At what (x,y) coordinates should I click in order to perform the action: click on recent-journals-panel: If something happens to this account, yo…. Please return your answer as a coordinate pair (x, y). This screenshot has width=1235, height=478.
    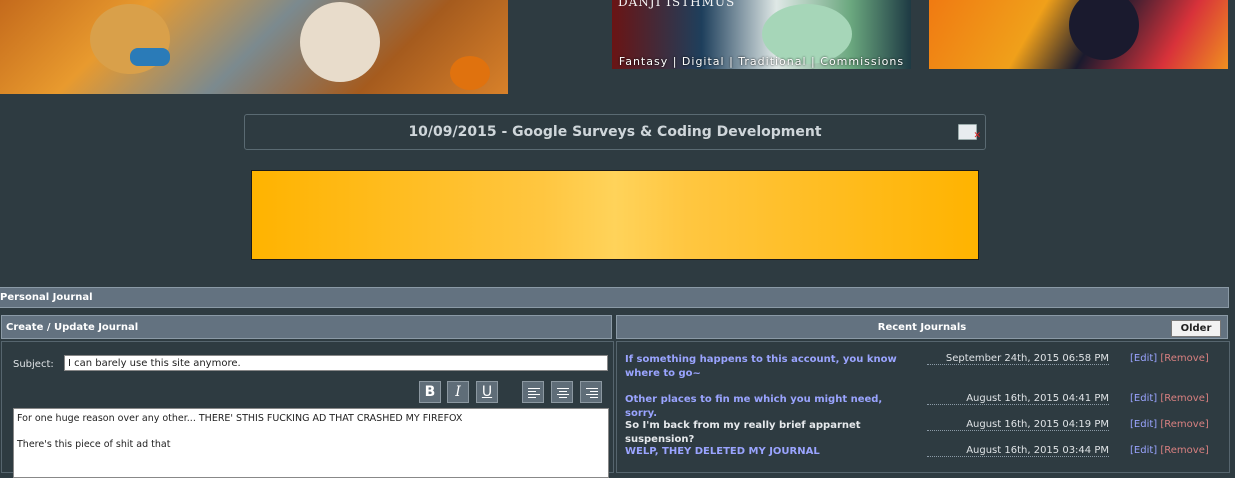
    Looking at the image, I should click on (923, 407).